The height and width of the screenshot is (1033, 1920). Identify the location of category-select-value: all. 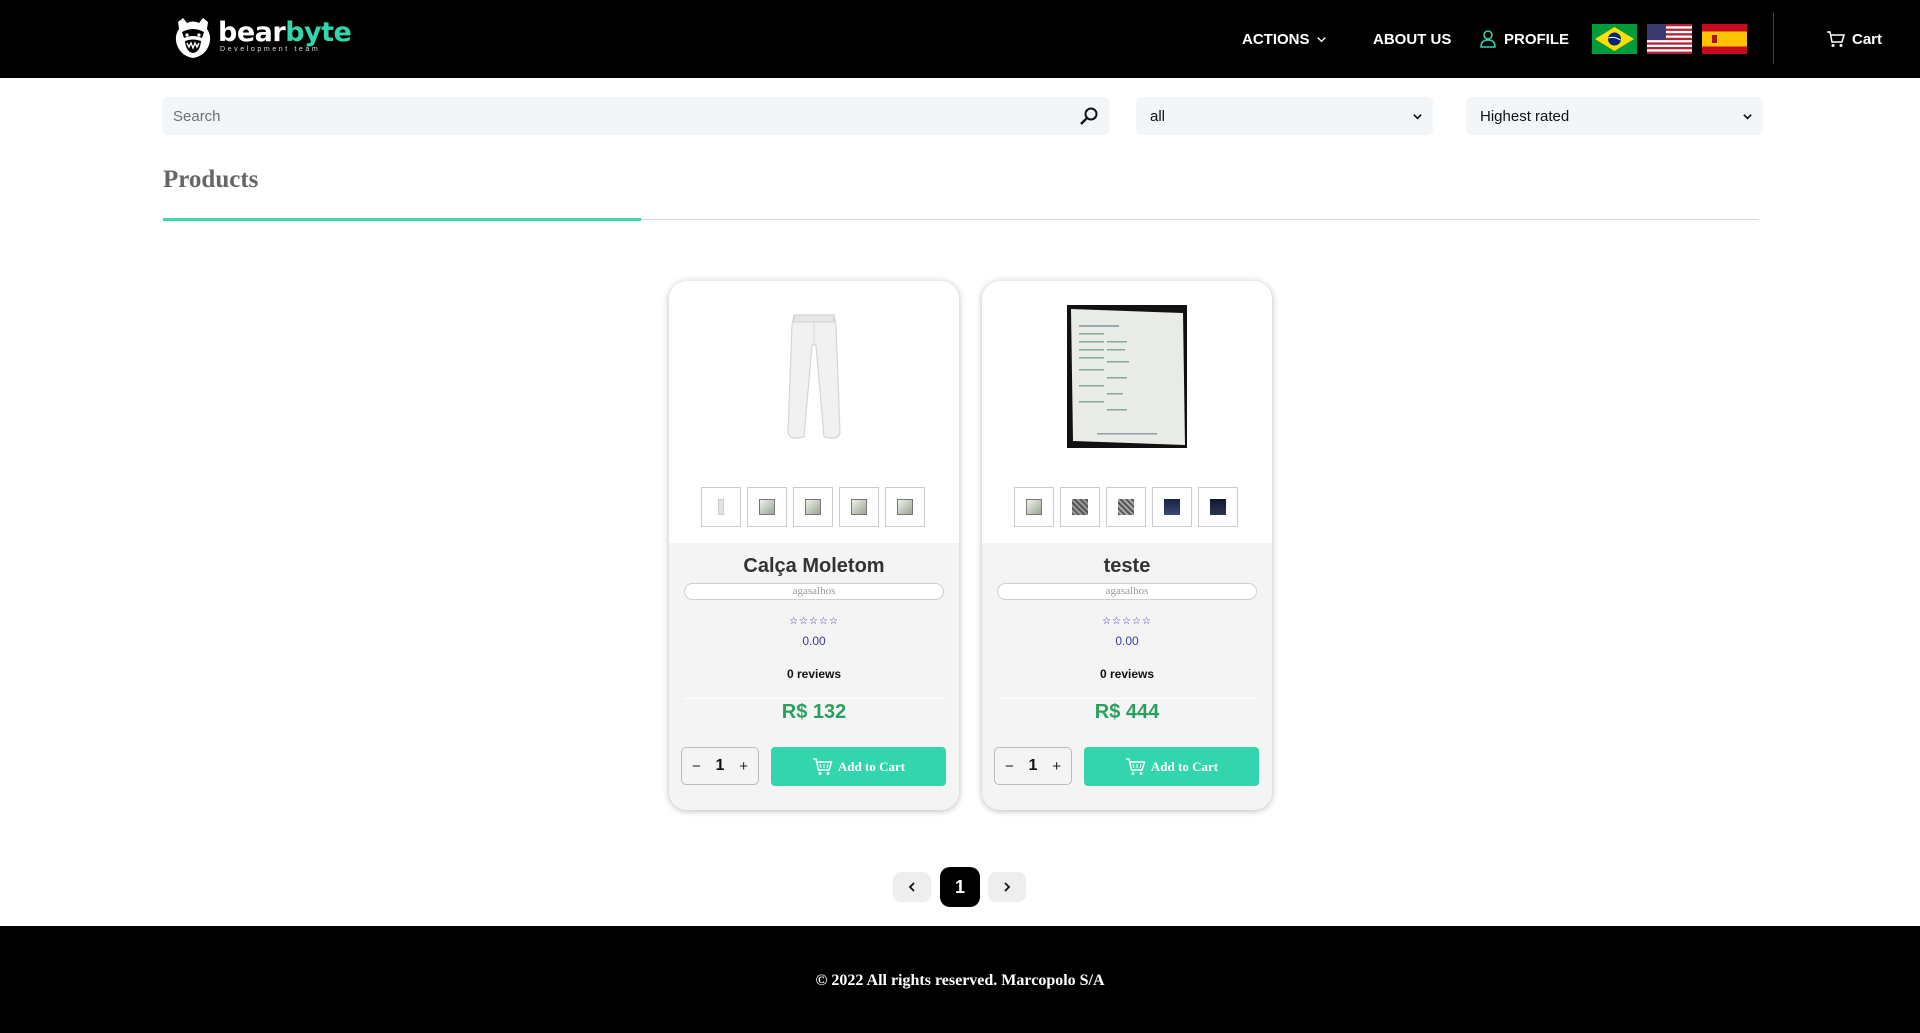
(1158, 116).